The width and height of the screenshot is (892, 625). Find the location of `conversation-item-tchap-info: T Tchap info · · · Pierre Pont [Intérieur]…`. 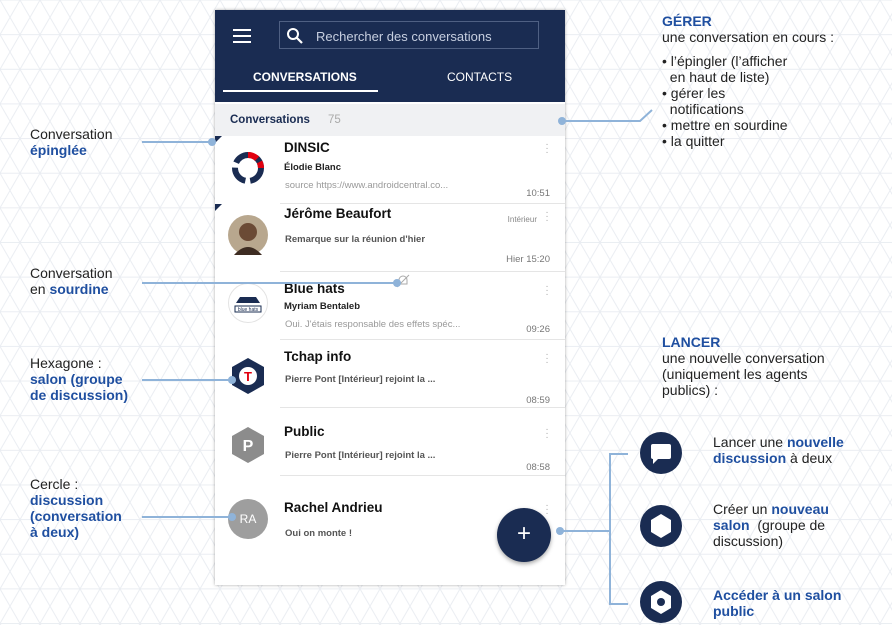

conversation-item-tchap-info: T Tchap info · · · Pierre Pont [Intérieur]… is located at coordinates (390, 374).